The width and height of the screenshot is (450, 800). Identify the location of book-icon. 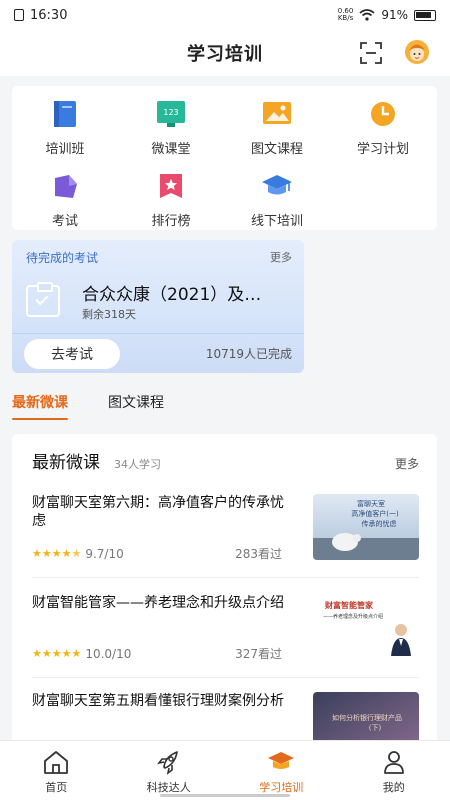
(65, 114).